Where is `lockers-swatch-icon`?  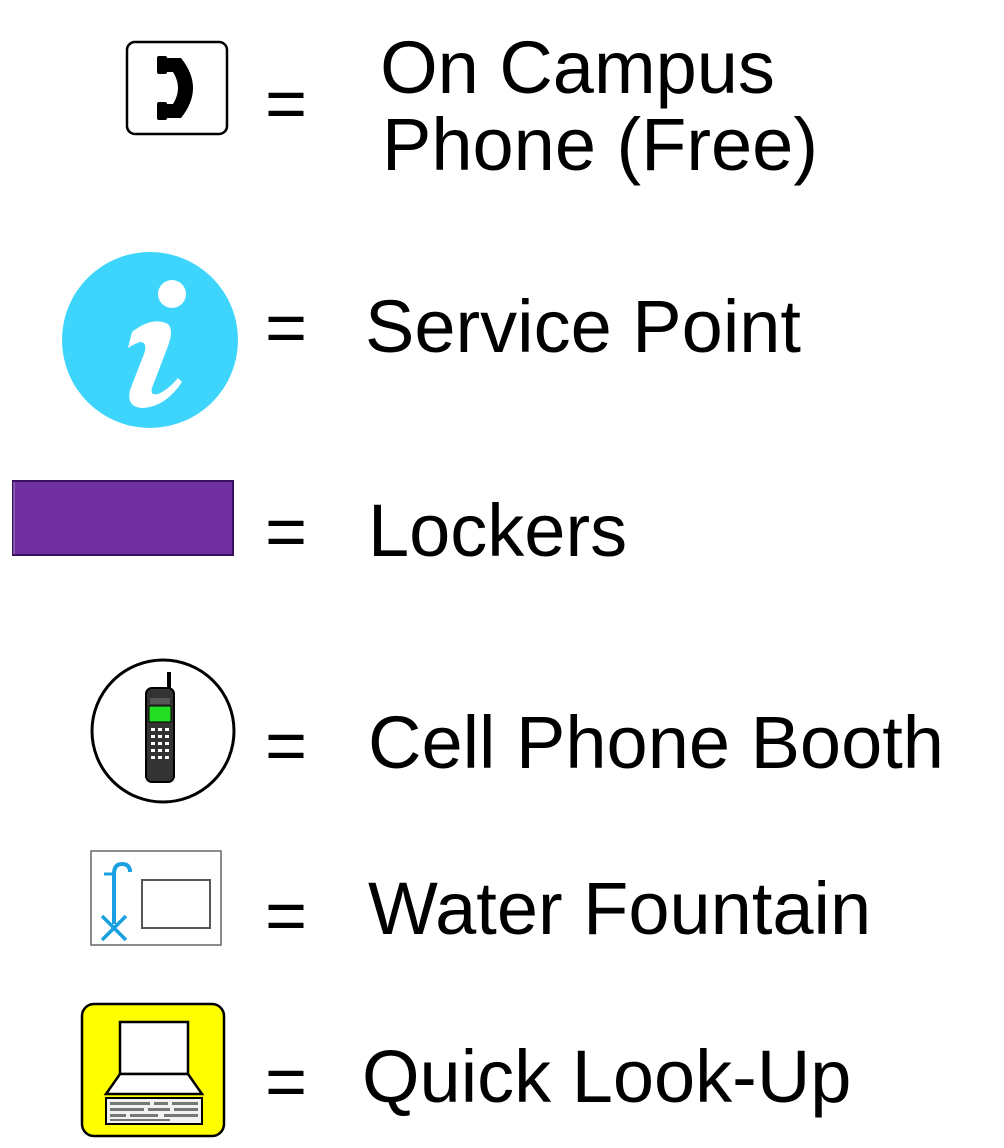
lockers-swatch-icon is located at coordinates (123, 518).